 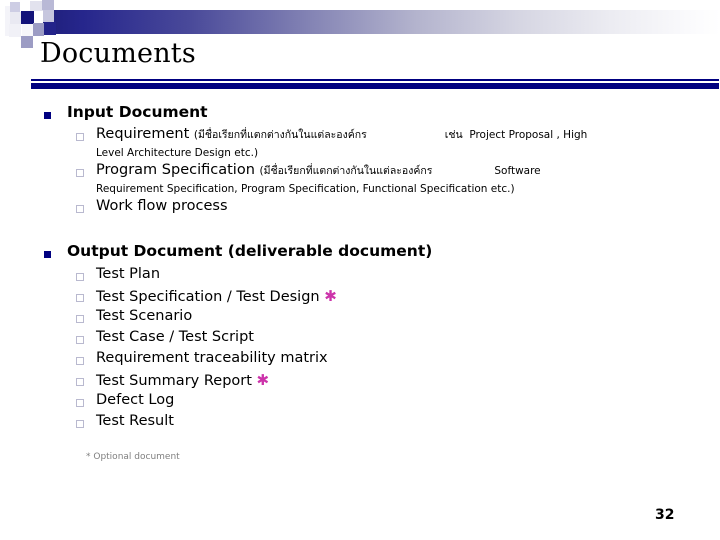 I want to click on list-item-examples: Software, so click(x=517, y=171).